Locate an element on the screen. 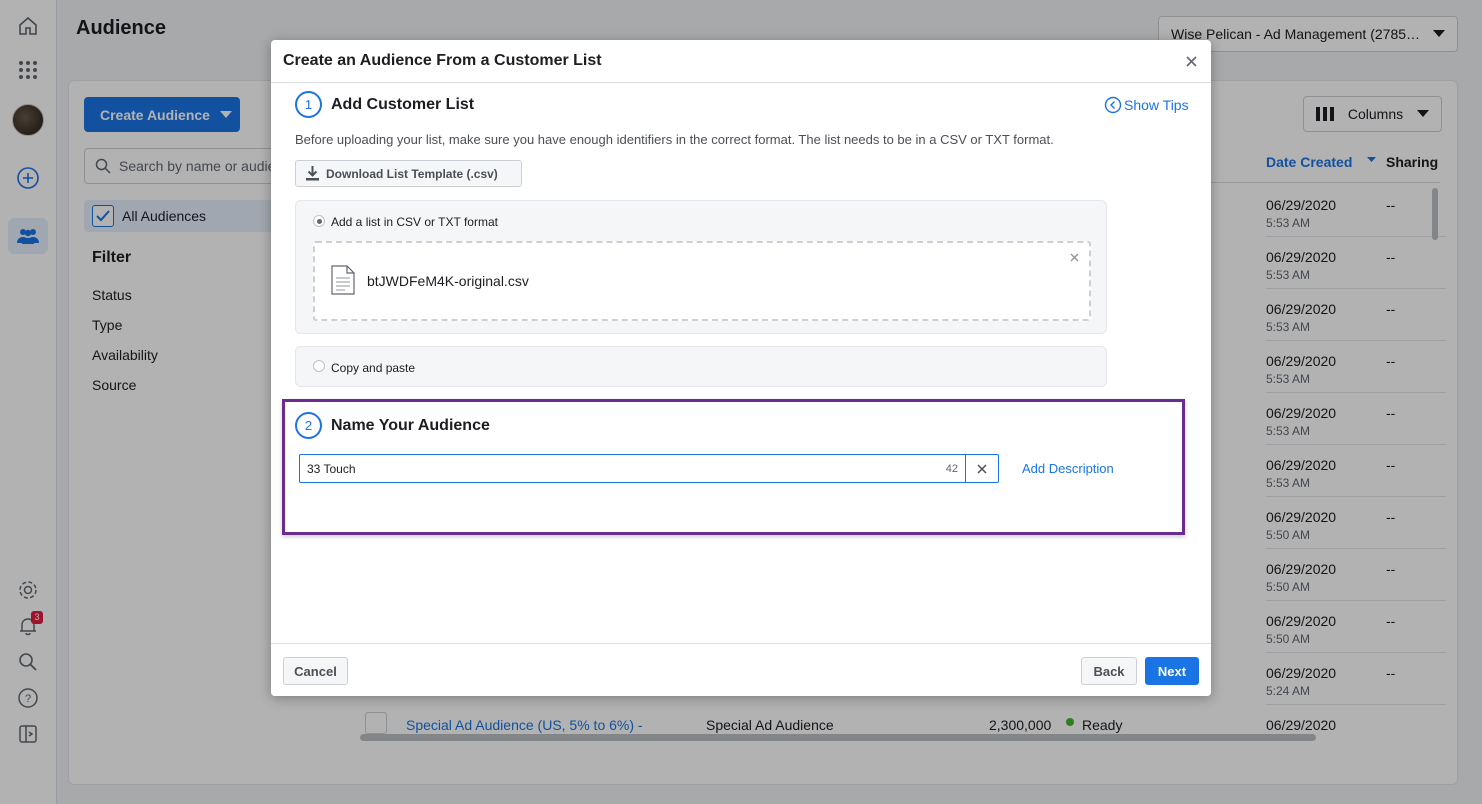 This screenshot has width=1482, height=804. next-button: Next is located at coordinates (1172, 671).